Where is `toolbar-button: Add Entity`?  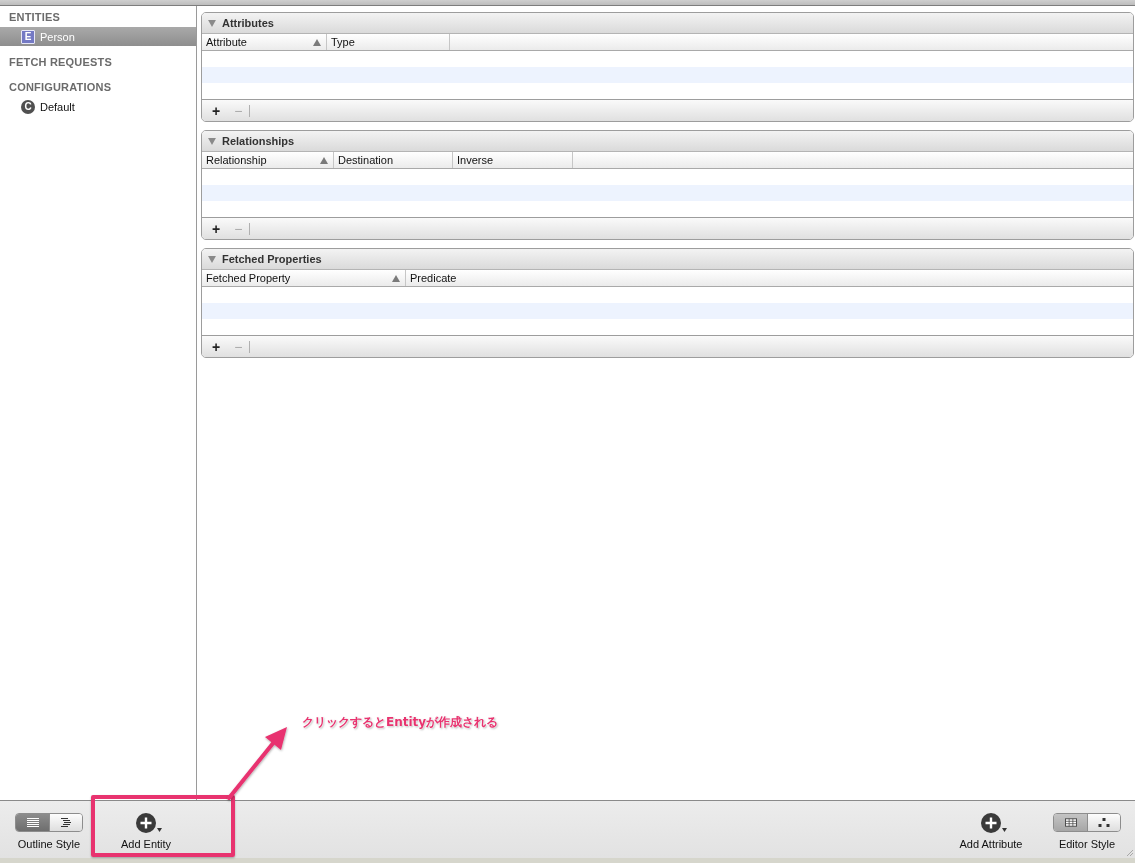 toolbar-button: Add Entity is located at coordinates (146, 835).